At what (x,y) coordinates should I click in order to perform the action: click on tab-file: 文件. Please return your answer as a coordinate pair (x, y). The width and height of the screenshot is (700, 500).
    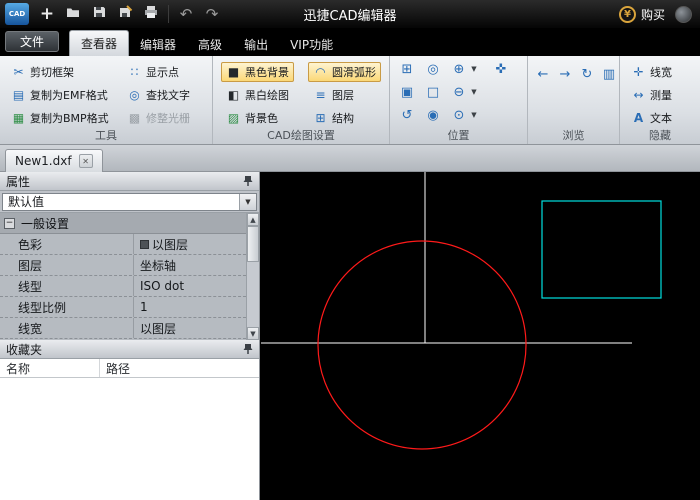
    Looking at the image, I should click on (32, 41).